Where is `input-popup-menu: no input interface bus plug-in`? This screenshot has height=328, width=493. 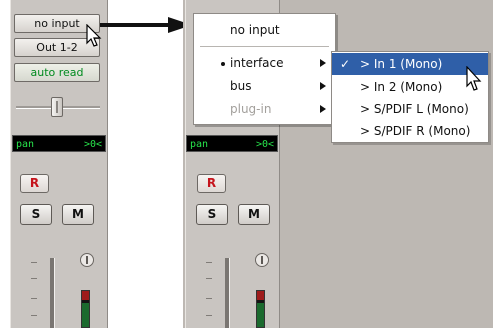 input-popup-menu: no input interface bus plug-in is located at coordinates (264, 69).